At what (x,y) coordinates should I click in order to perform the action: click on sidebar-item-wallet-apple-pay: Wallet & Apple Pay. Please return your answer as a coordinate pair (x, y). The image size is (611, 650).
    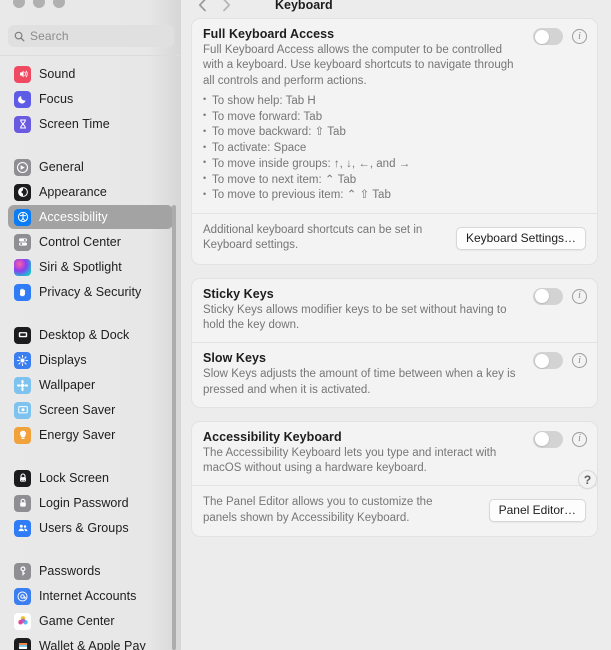
    Looking at the image, I should click on (90, 642).